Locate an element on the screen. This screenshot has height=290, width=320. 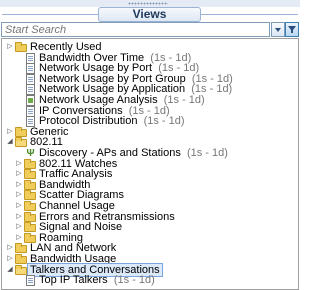
filter-button is located at coordinates (292, 29).